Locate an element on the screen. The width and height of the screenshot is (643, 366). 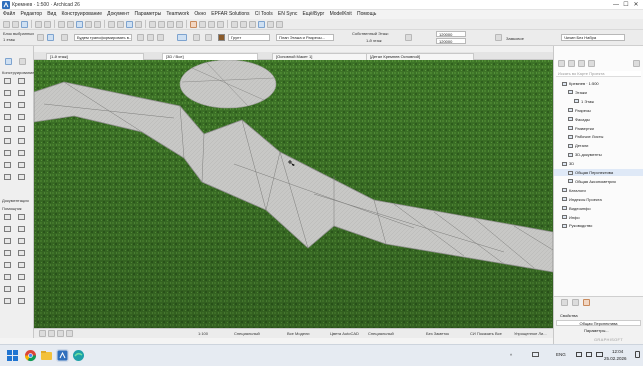
tree-item: Общая Аксонометрия is located at coordinates (598, 181).